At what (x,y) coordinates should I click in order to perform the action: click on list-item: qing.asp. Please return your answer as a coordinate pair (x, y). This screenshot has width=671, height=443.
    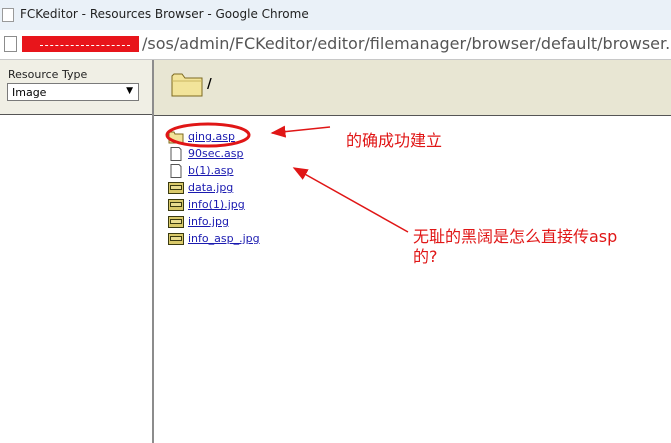
    Looking at the image, I should click on (268, 136).